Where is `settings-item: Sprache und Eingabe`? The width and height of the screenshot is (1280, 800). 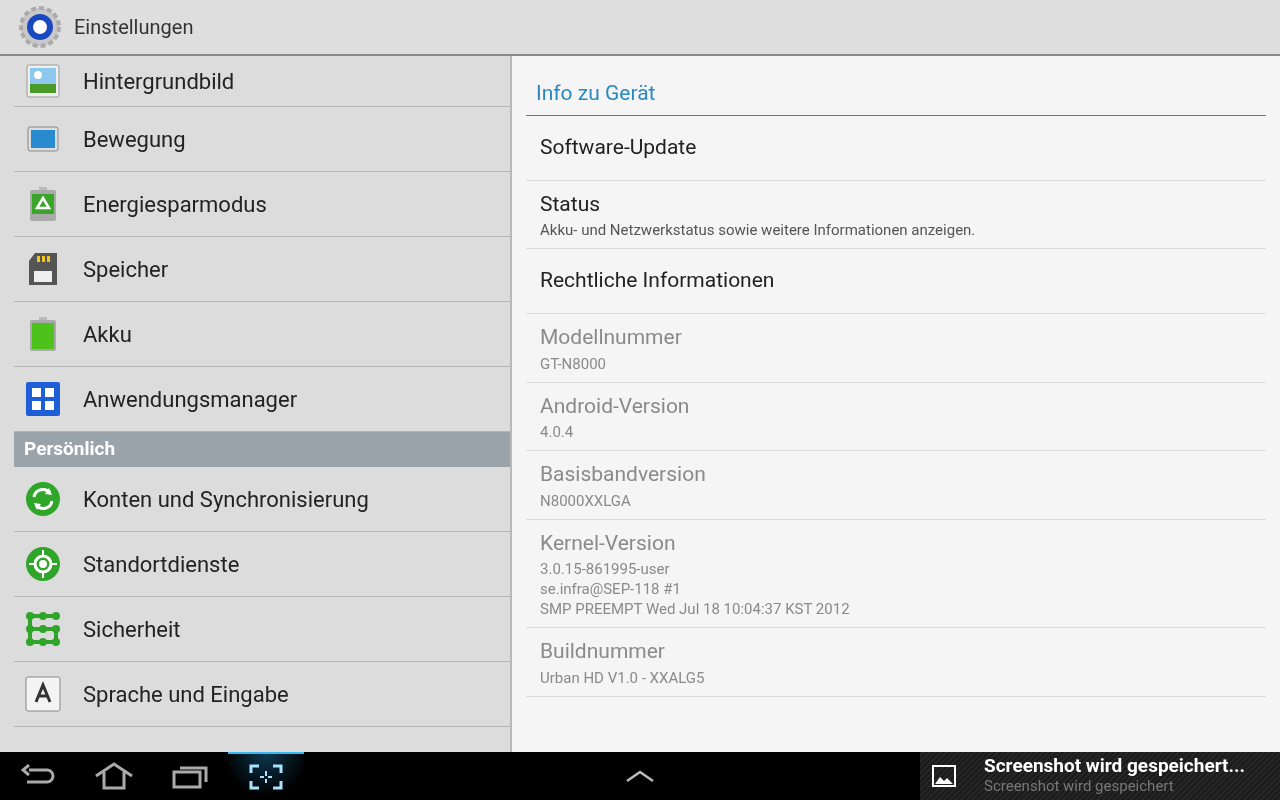
settings-item: Sprache und Eingabe is located at coordinates (262, 694).